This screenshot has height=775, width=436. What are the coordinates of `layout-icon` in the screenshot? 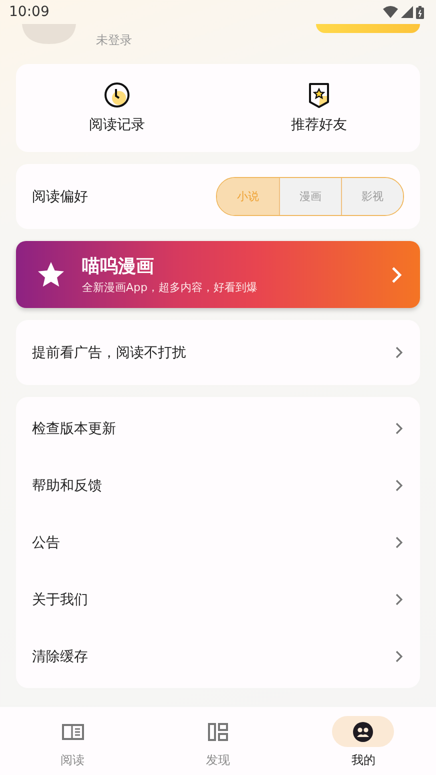 It's located at (218, 731).